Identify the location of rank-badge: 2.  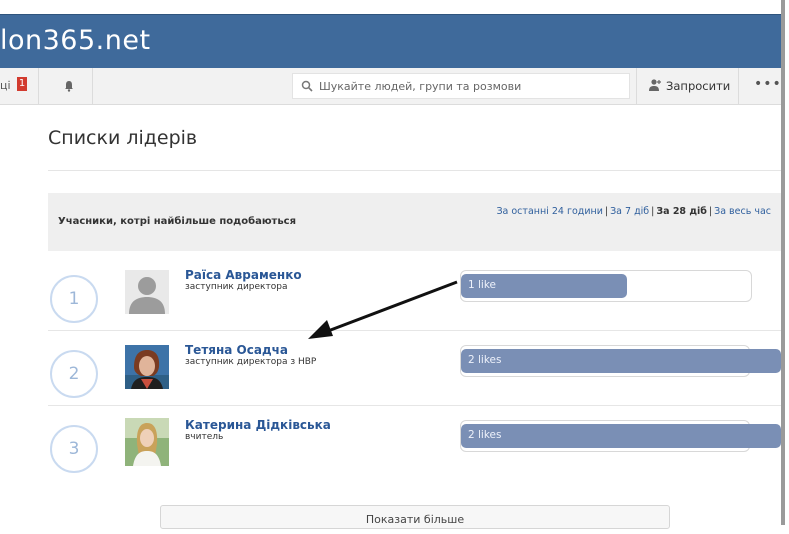
(74, 374).